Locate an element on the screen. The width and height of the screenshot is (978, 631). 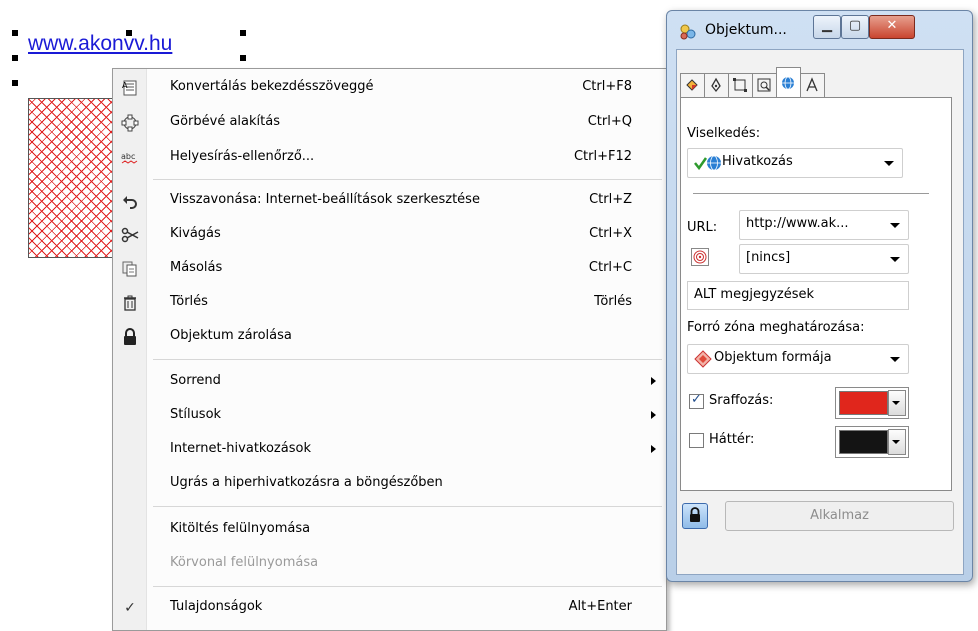
copy-icon is located at coordinates (130, 269).